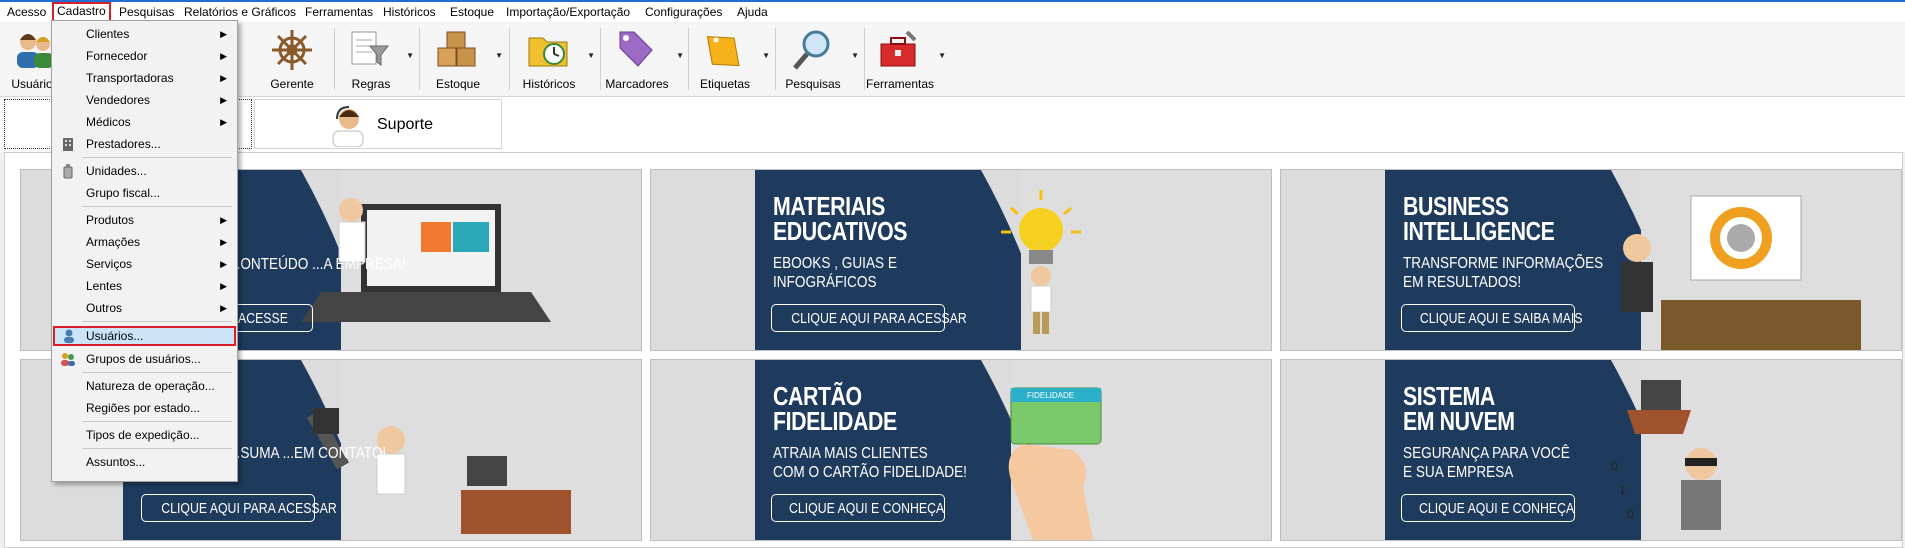  I want to click on toolbar-etiquetas-button: ▼ Etiquetas, so click(732, 59).